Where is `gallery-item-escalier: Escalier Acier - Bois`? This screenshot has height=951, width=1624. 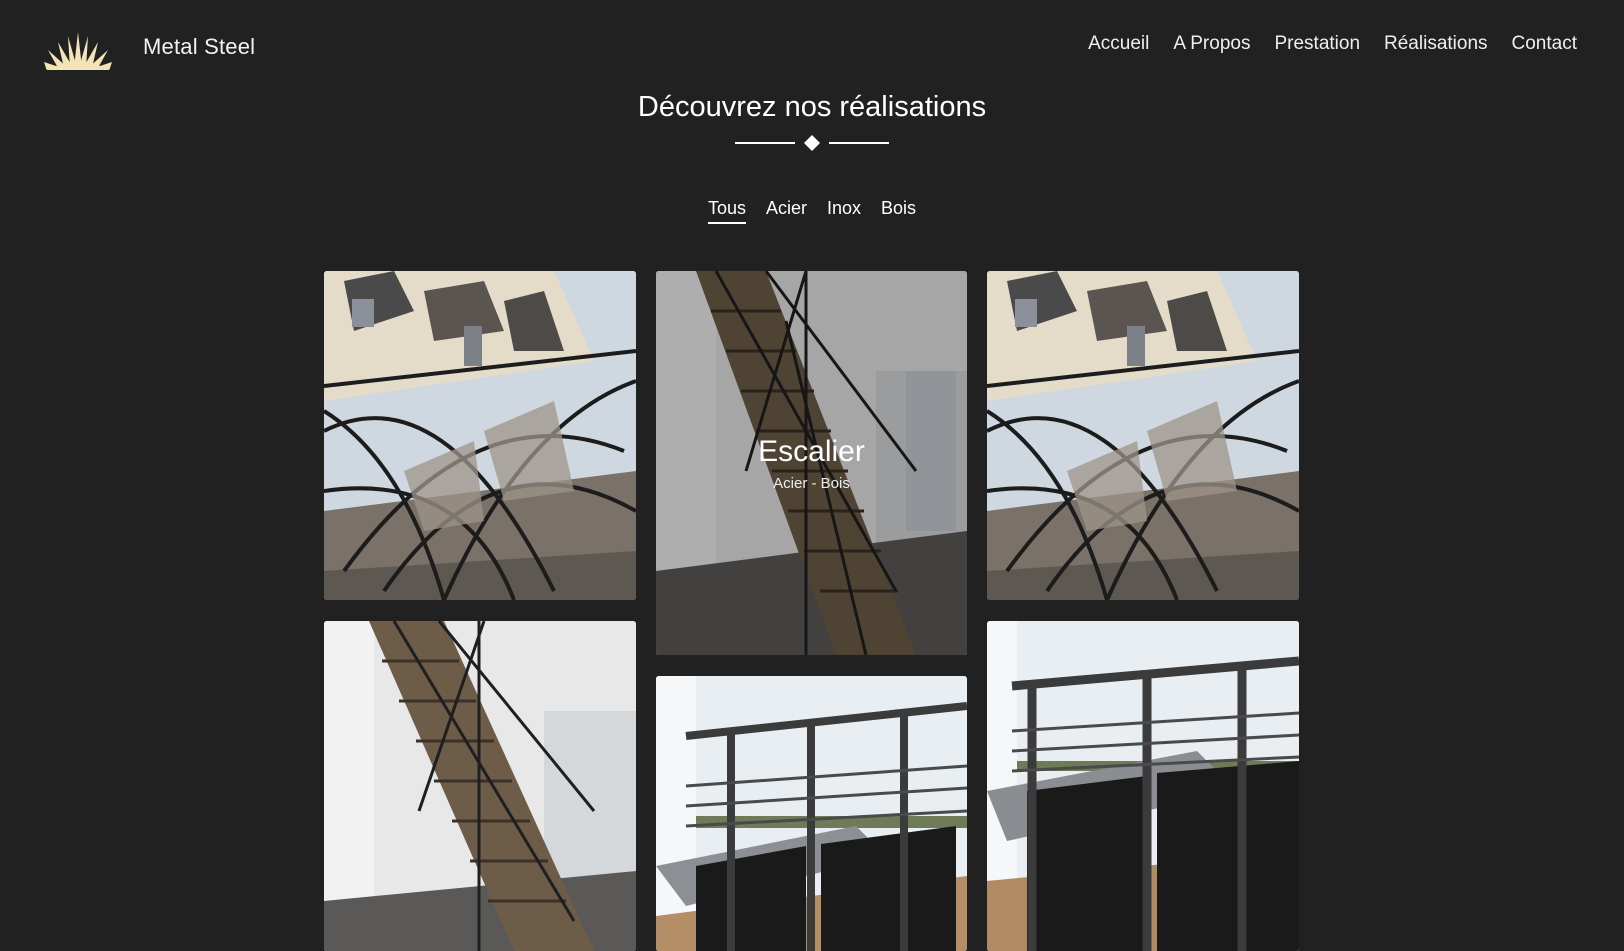
gallery-item-escalier: Escalier Acier - Bois is located at coordinates (811, 463).